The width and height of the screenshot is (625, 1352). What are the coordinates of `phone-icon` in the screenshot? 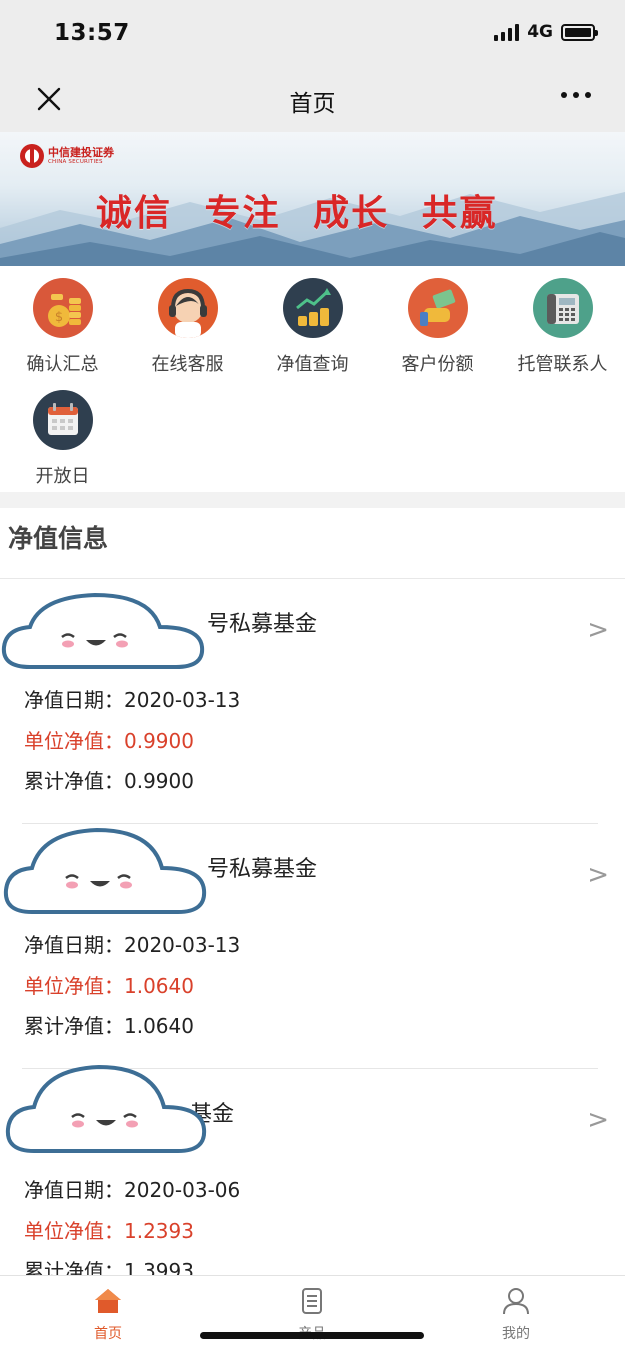 It's located at (562, 308).